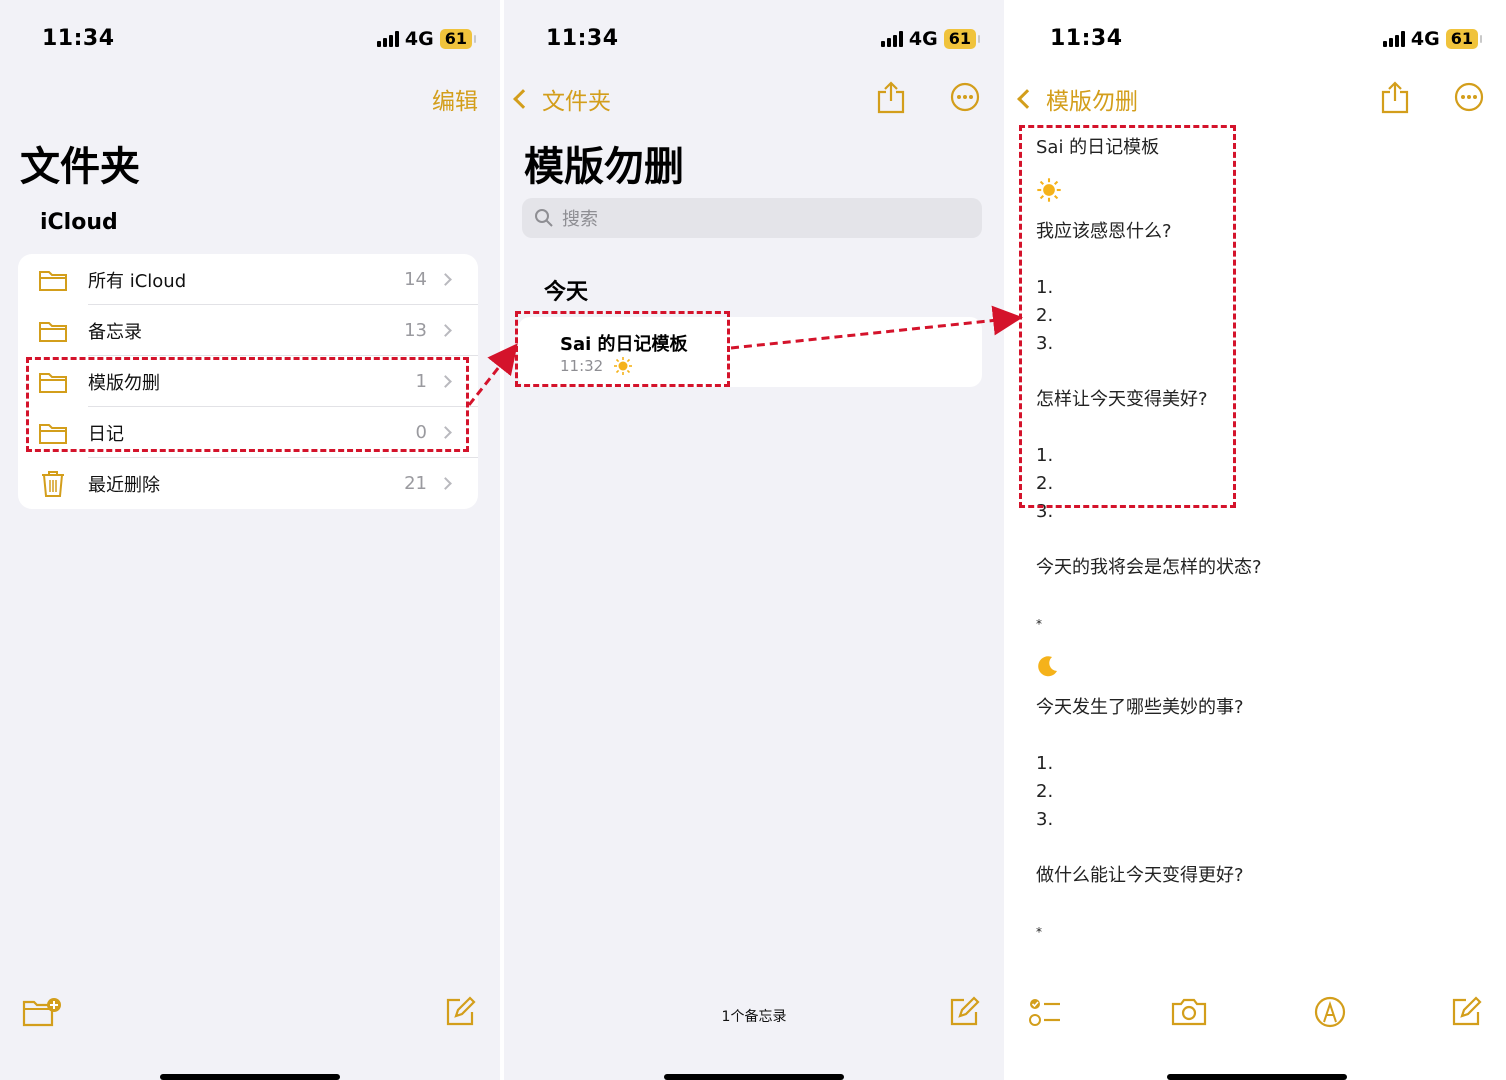 This screenshot has width=1506, height=1080. I want to click on flow-arrows, so click(745, 355).